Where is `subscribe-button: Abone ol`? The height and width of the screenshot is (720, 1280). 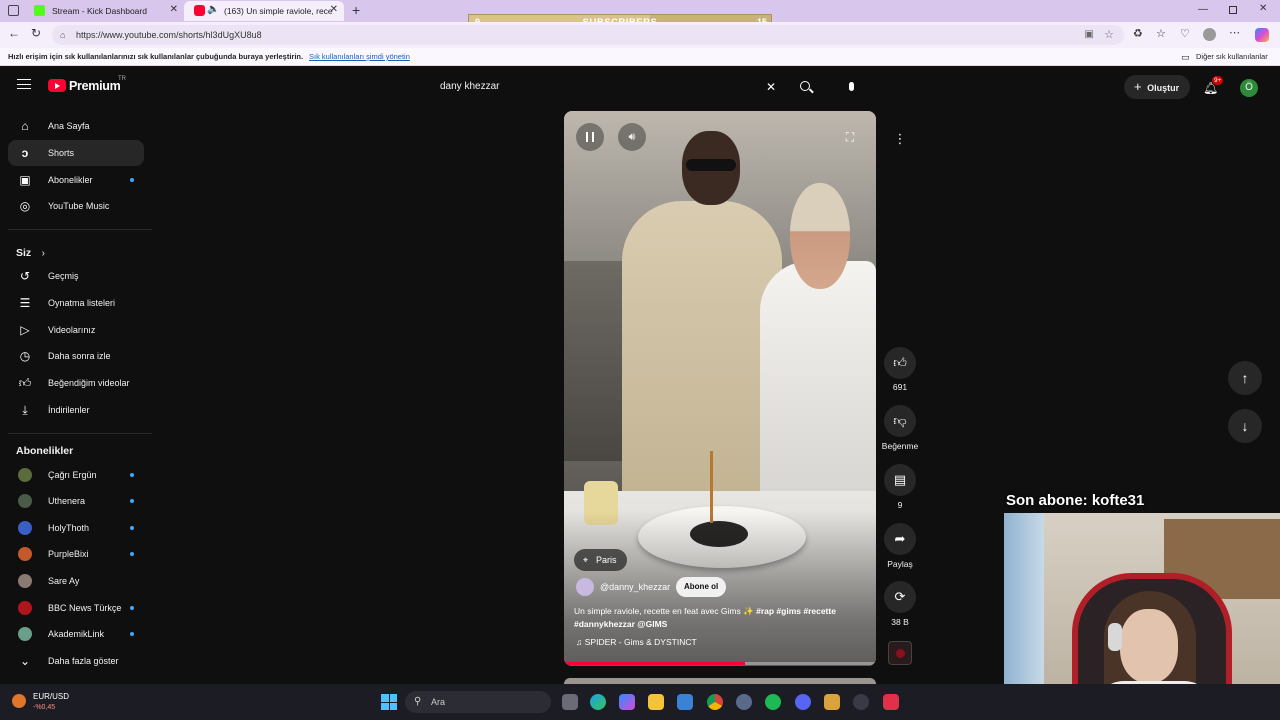 subscribe-button: Abone ol is located at coordinates (701, 587).